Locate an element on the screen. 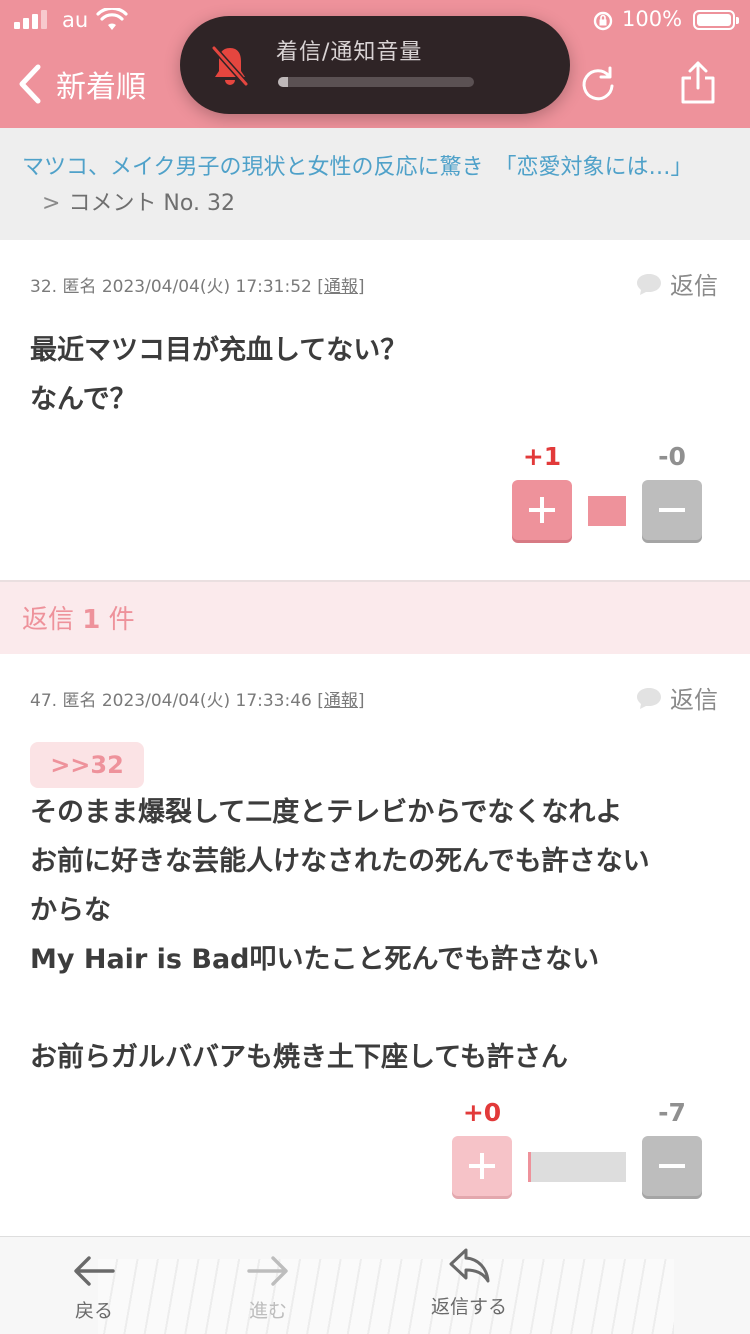 This screenshot has width=750, height=1334. vote-ratio-fill is located at coordinates (607, 511).